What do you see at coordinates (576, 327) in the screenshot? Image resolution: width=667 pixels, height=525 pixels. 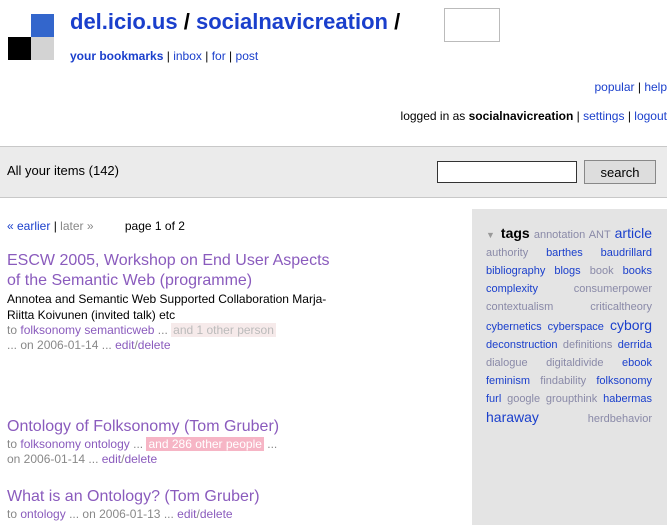 I see `tag-link: cyberspace` at bounding box center [576, 327].